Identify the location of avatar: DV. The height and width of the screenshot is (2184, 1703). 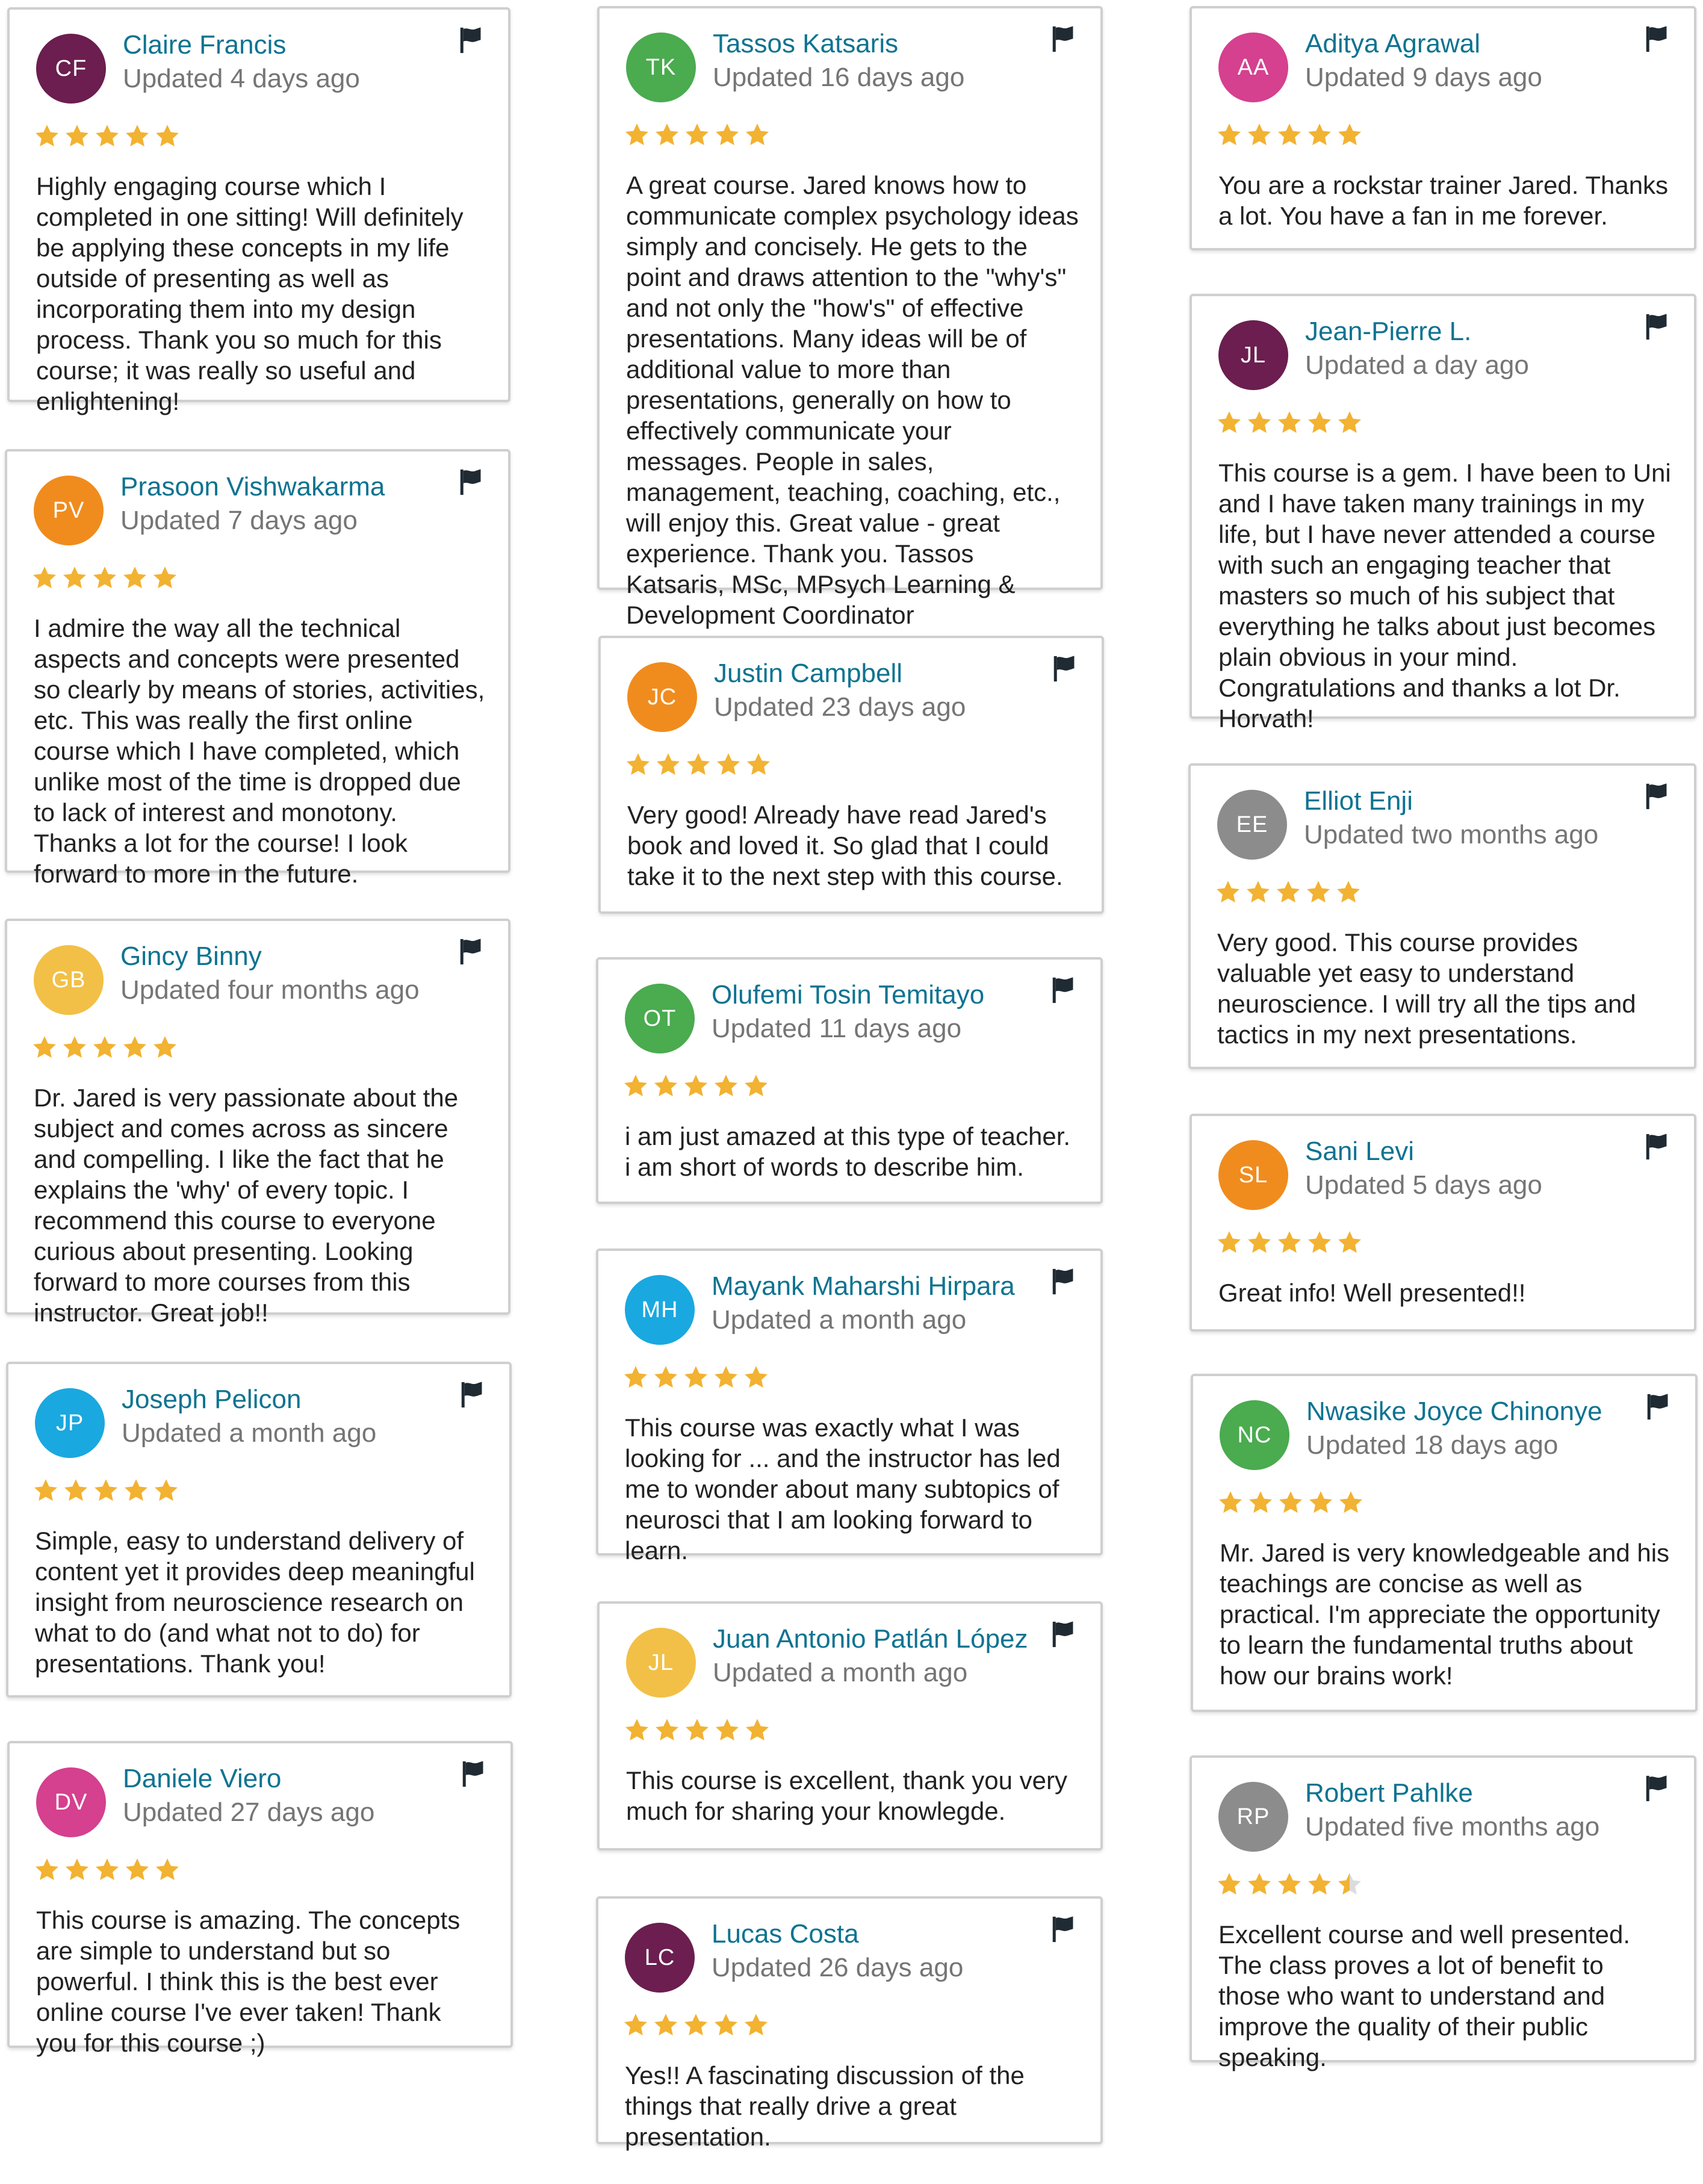
(71, 1802).